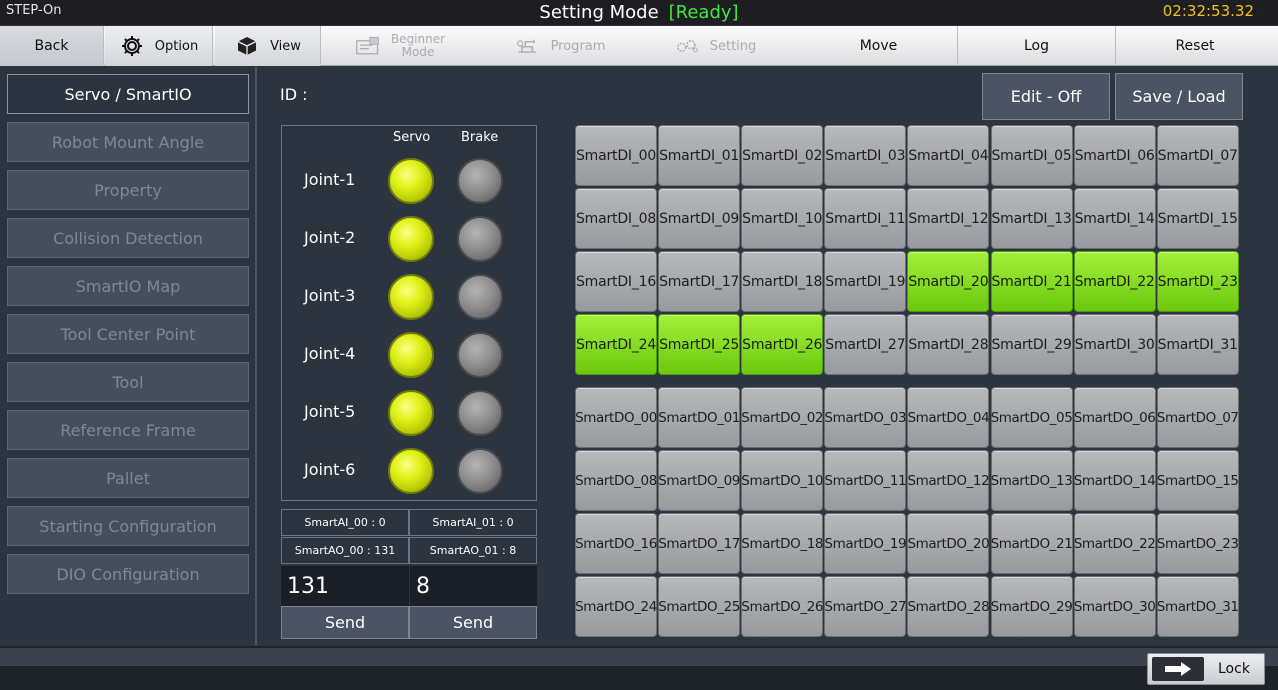  Describe the element at coordinates (128, 574) in the screenshot. I see `sidebar-item-dio-configuration: DIO Configuration` at that location.